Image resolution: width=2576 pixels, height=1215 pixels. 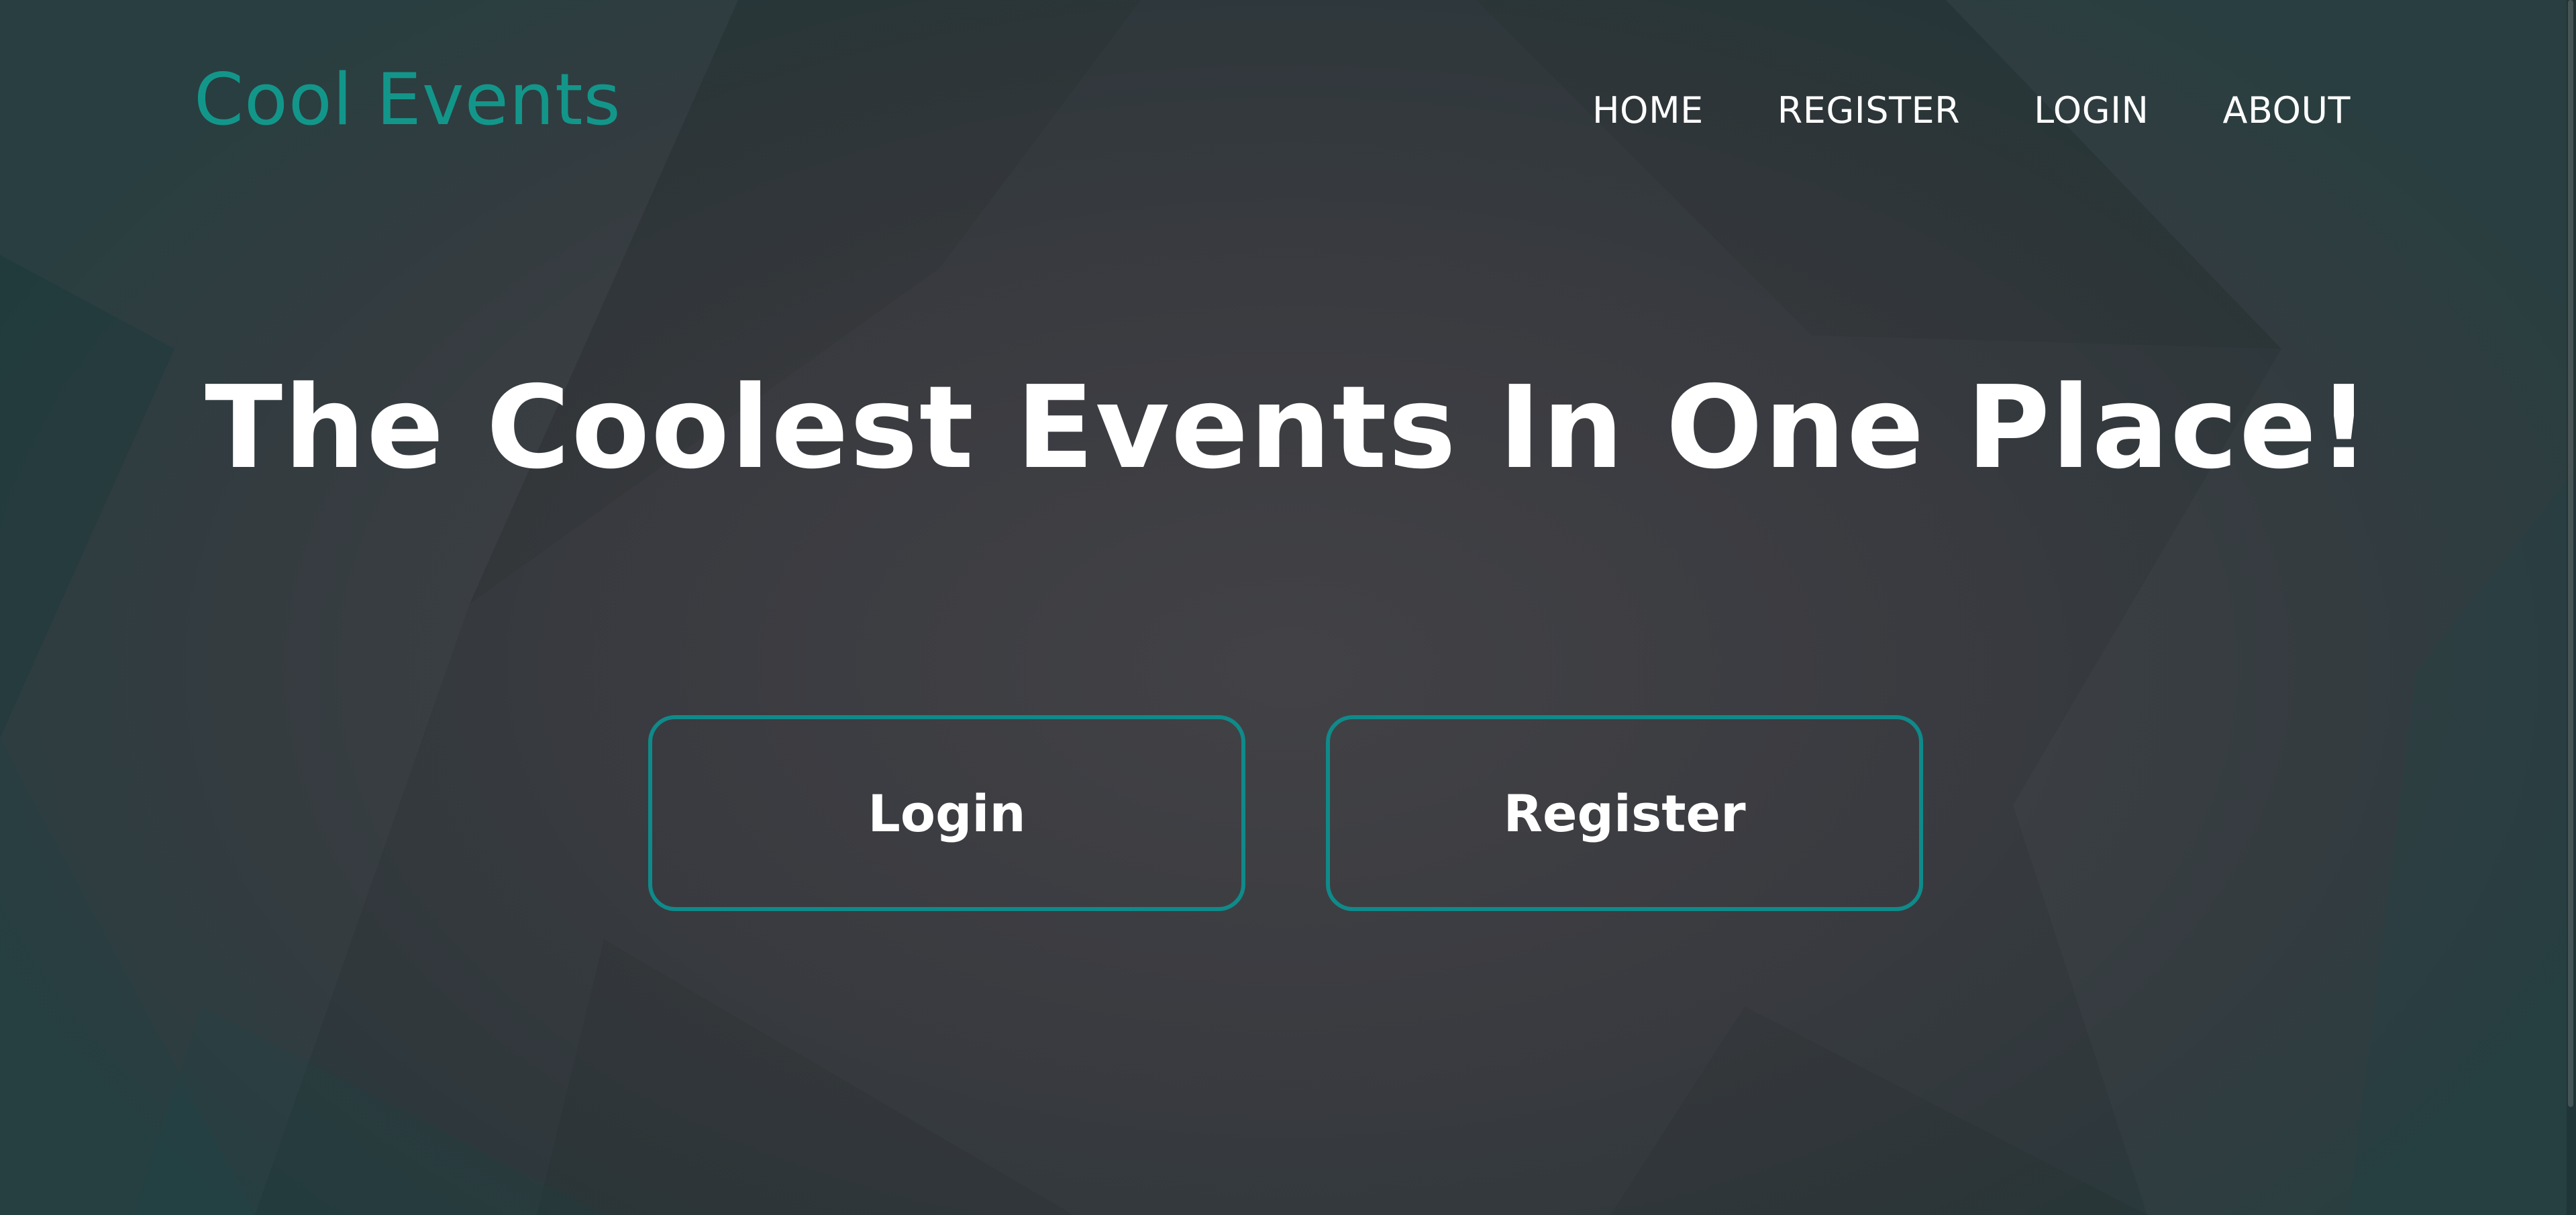 I want to click on register-button: Register, so click(x=1624, y=813).